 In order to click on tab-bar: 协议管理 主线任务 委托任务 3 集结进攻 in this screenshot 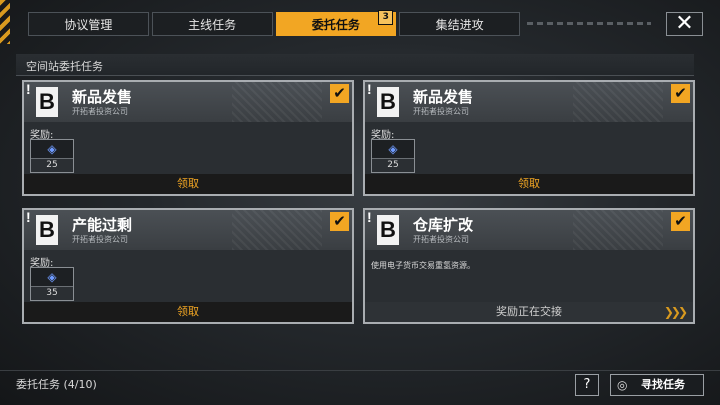, I will do `click(274, 23)`.